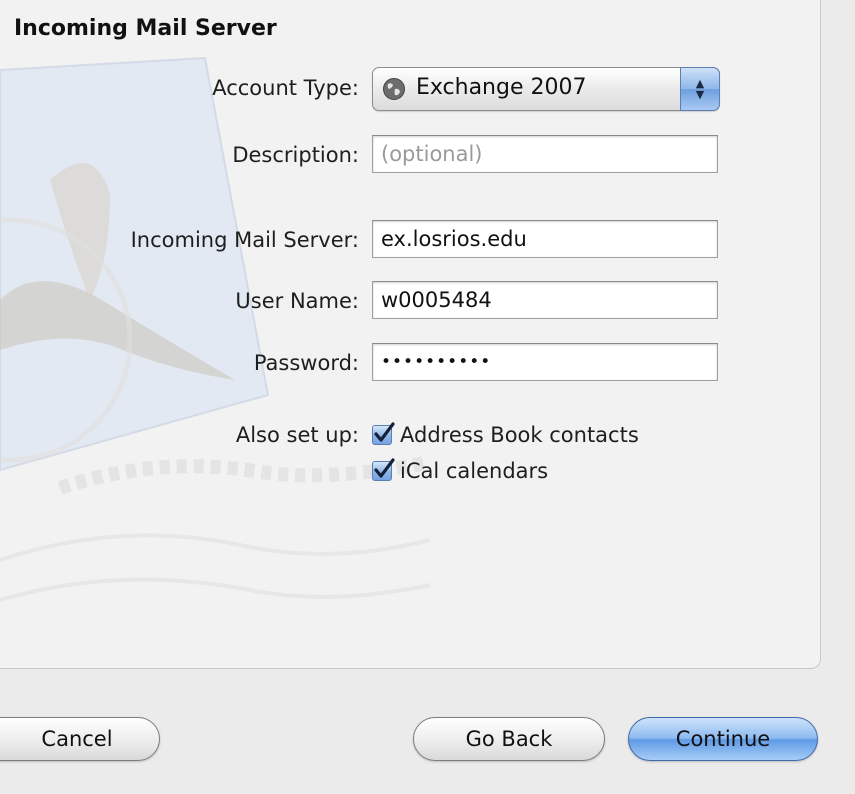 This screenshot has height=794, width=855. I want to click on arrow-down-icon: ▼, so click(700, 94).